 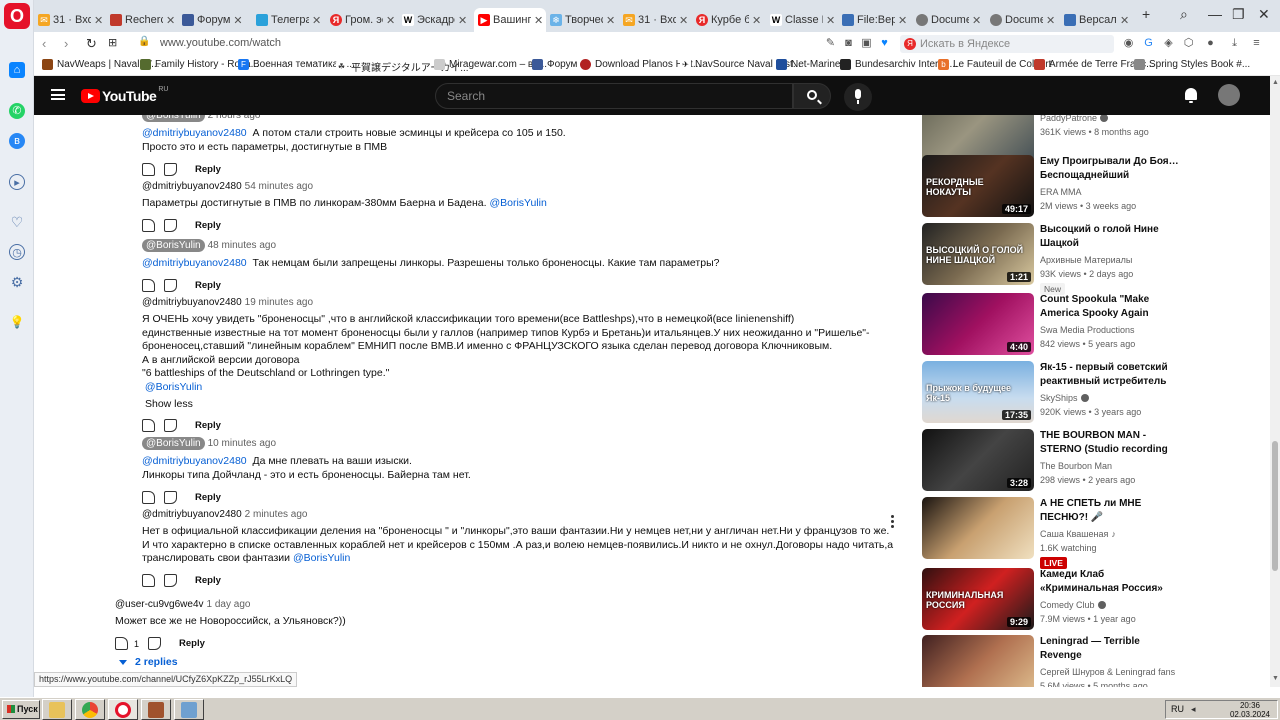 I want to click on taskbar-chrome, so click(x=90, y=709).